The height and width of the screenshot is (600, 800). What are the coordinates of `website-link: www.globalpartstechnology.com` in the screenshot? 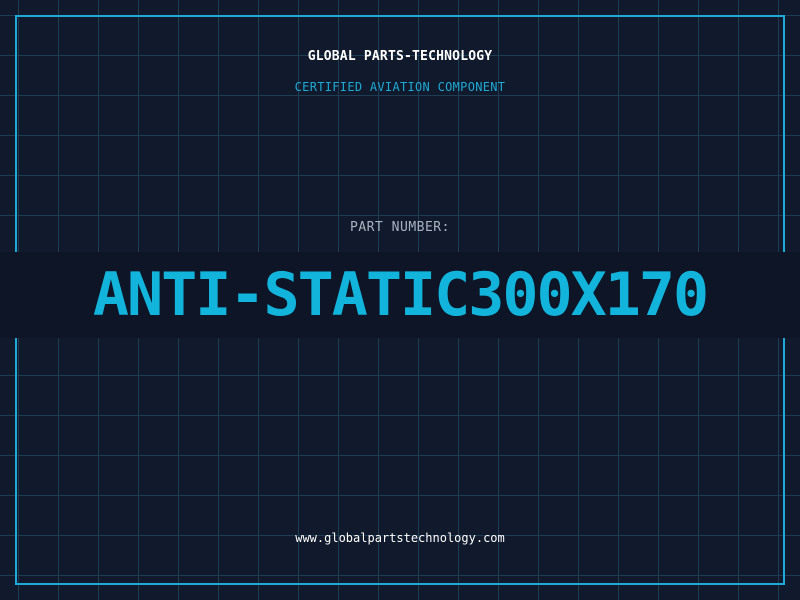 It's located at (400, 538).